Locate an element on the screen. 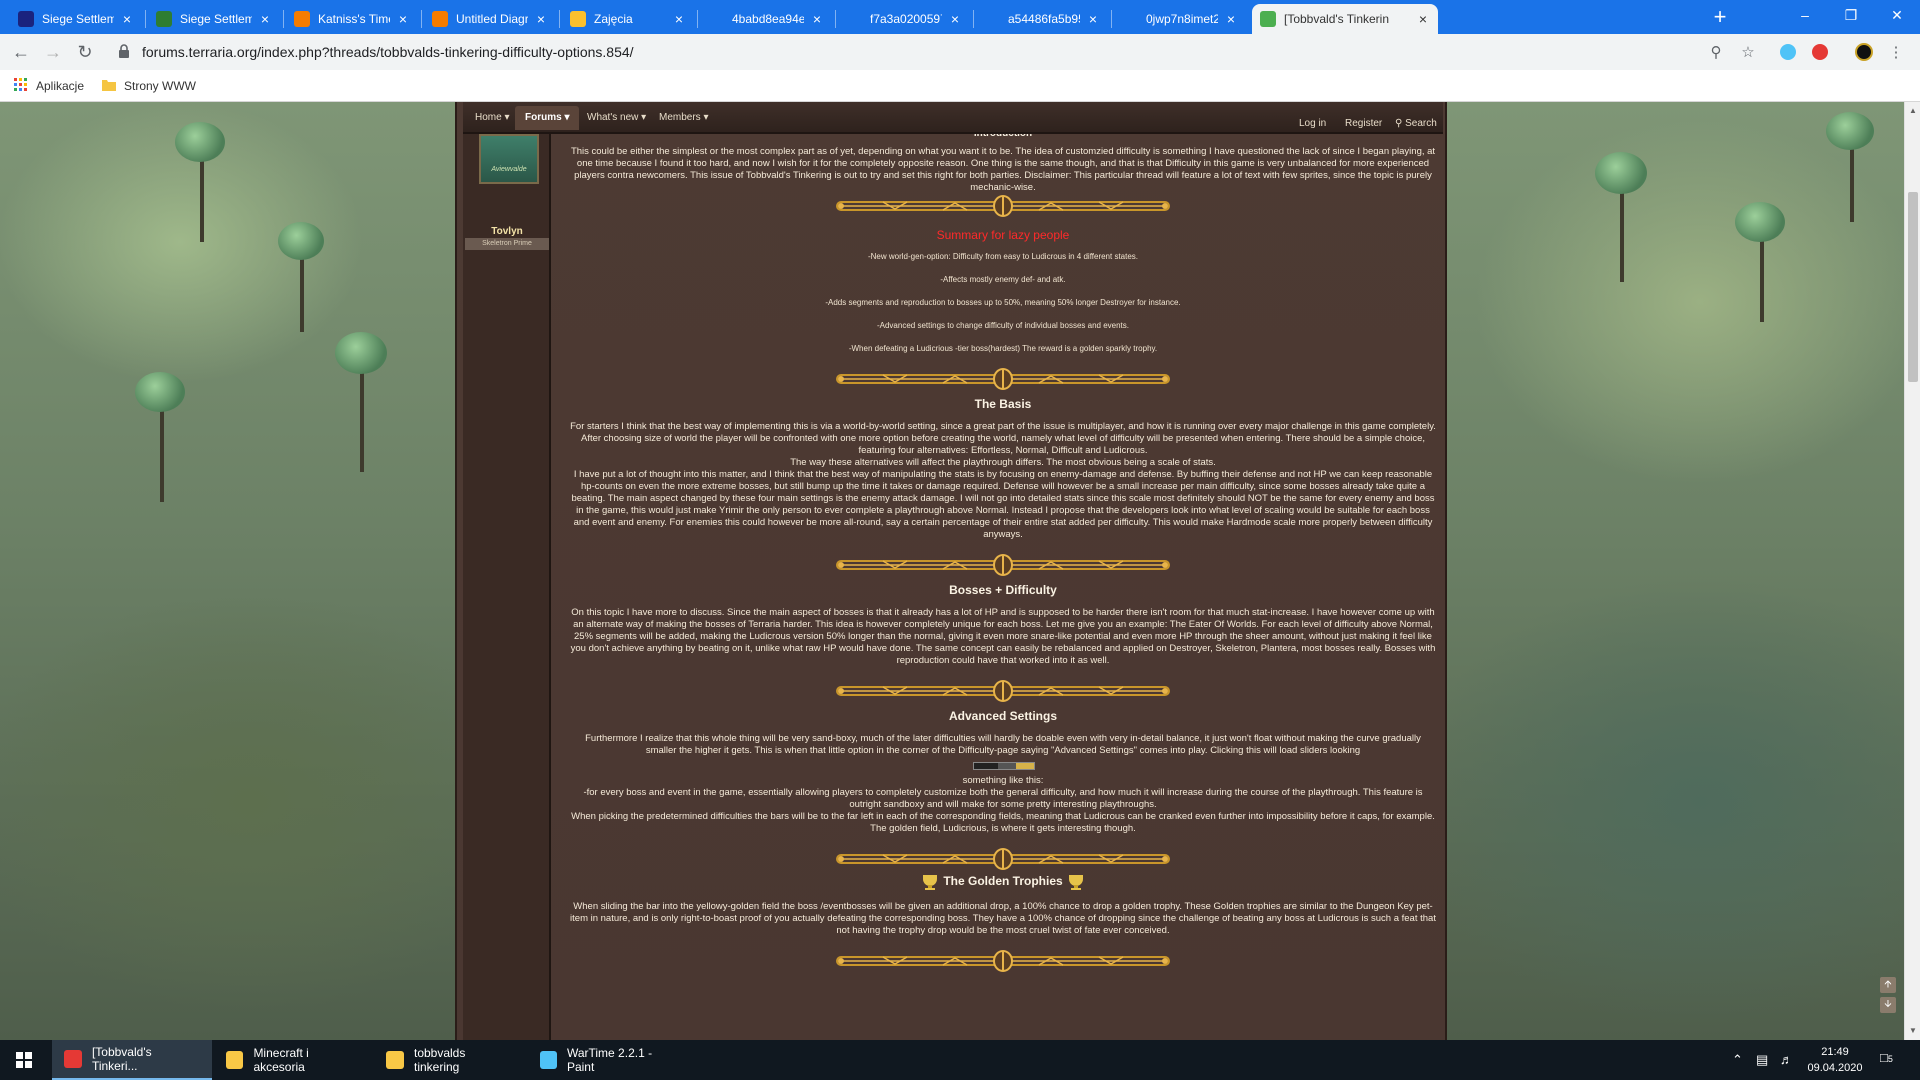  scroll-top-button: 🡩 is located at coordinates (1888, 985).